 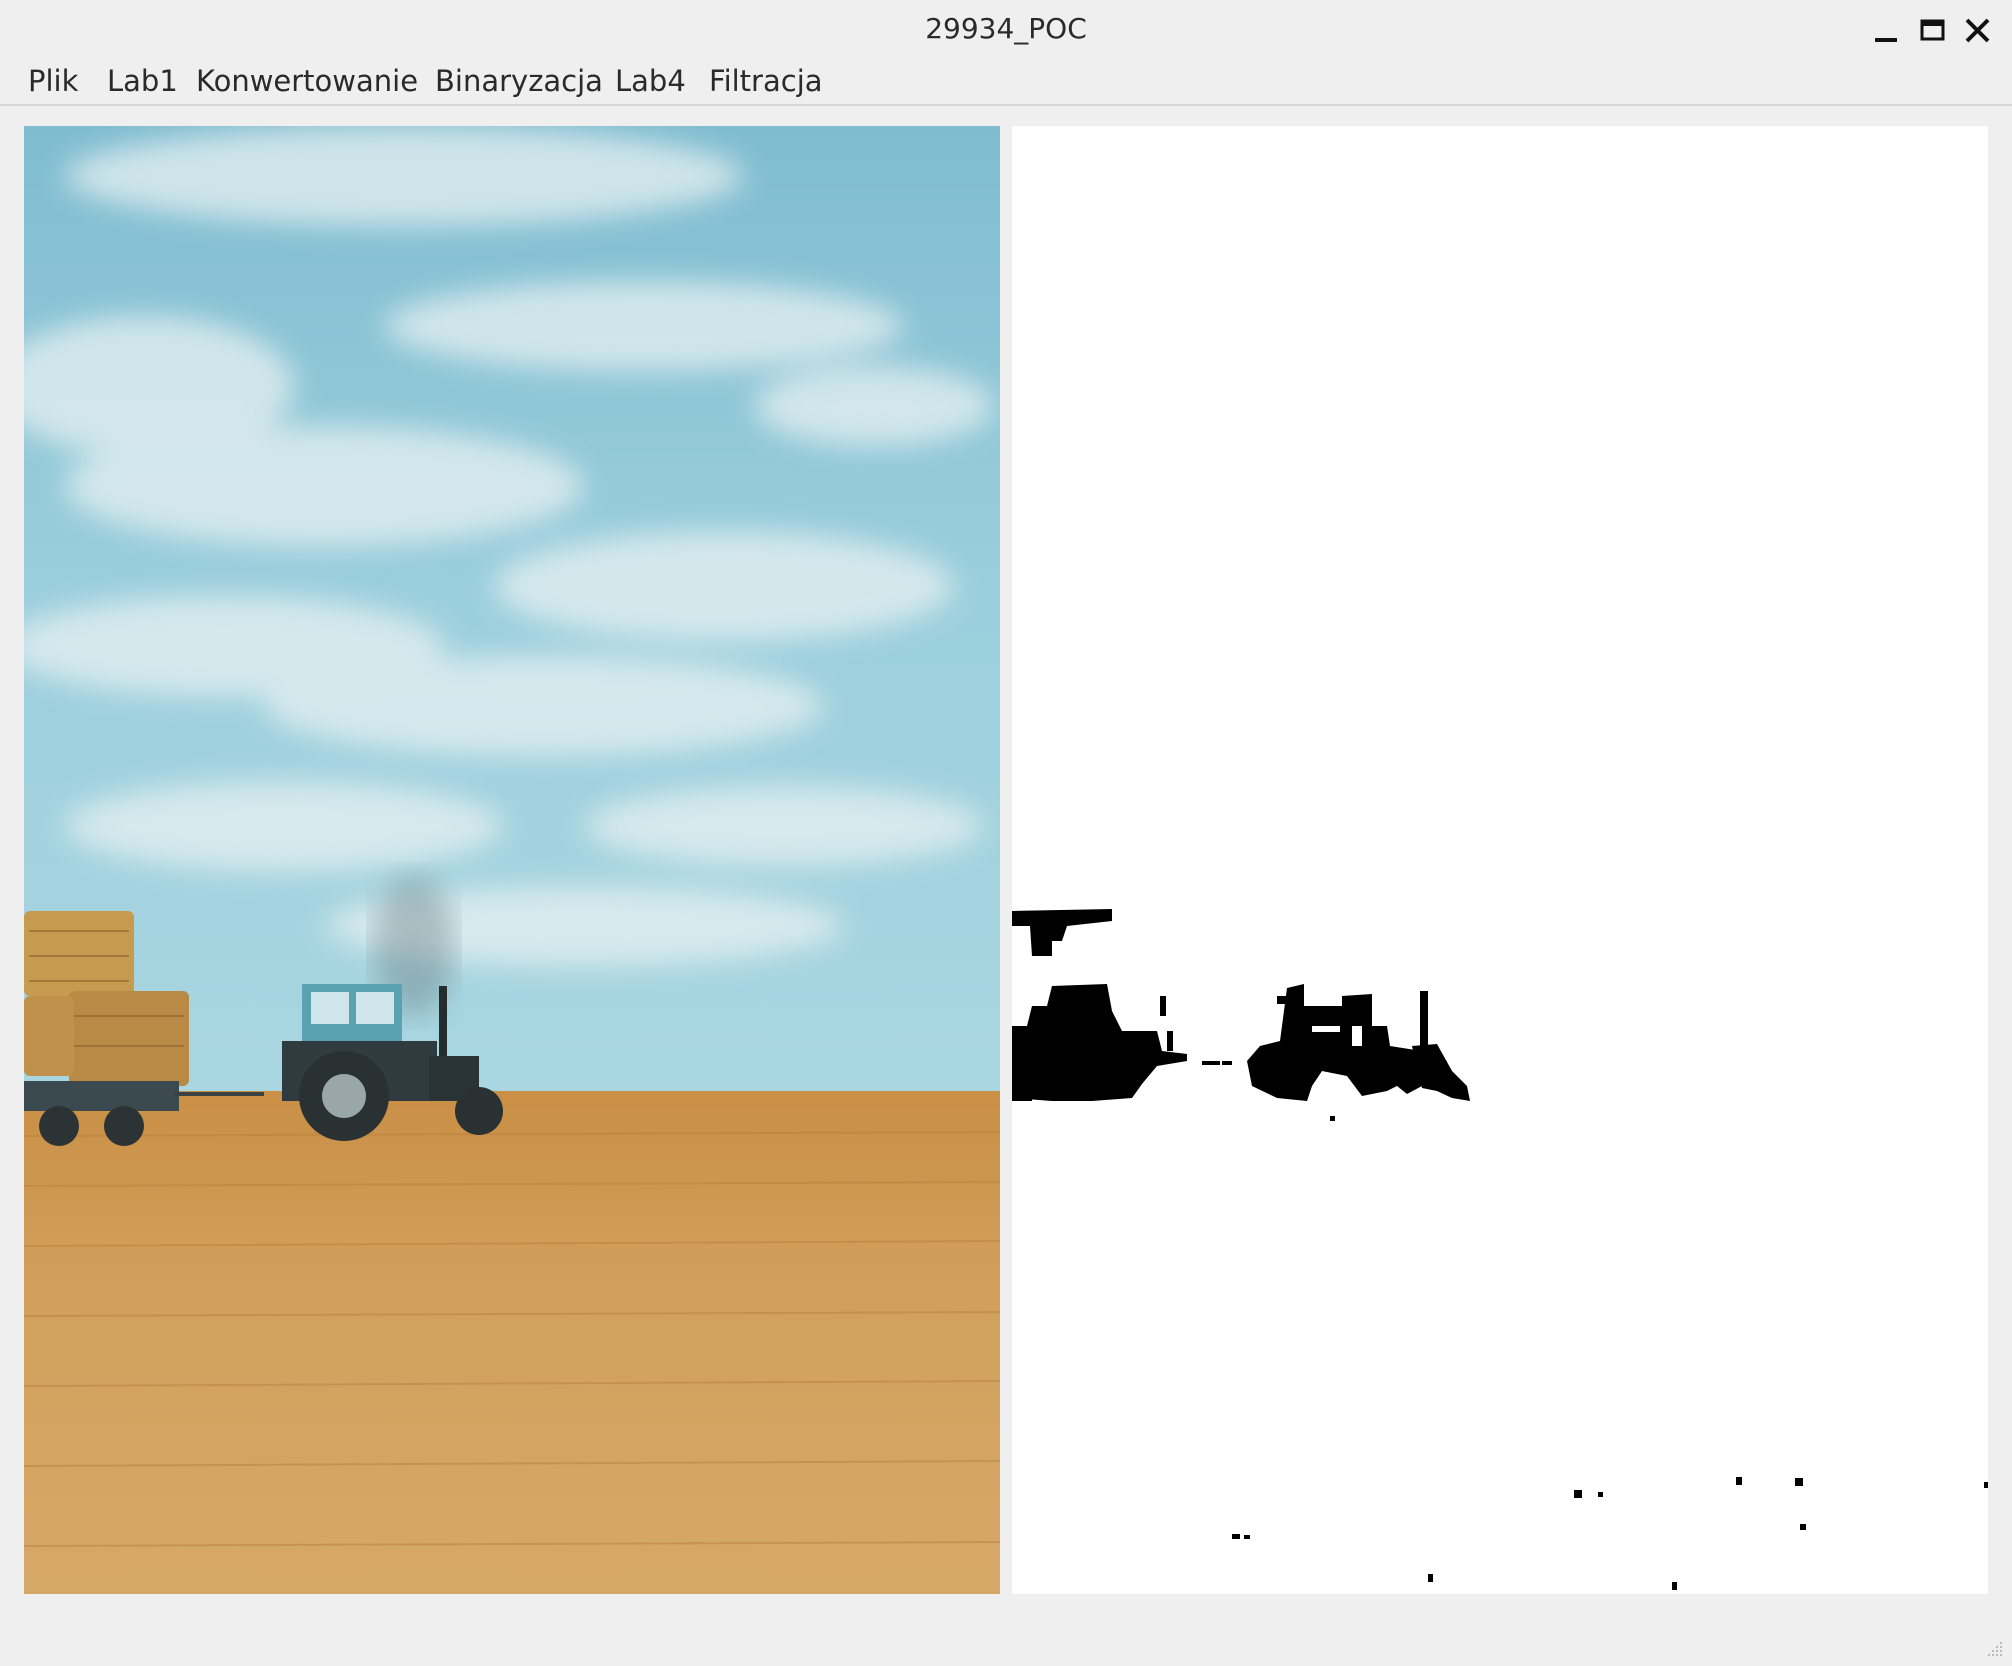 I want to click on menu-item-filtracja: Filtracja, so click(x=766, y=81).